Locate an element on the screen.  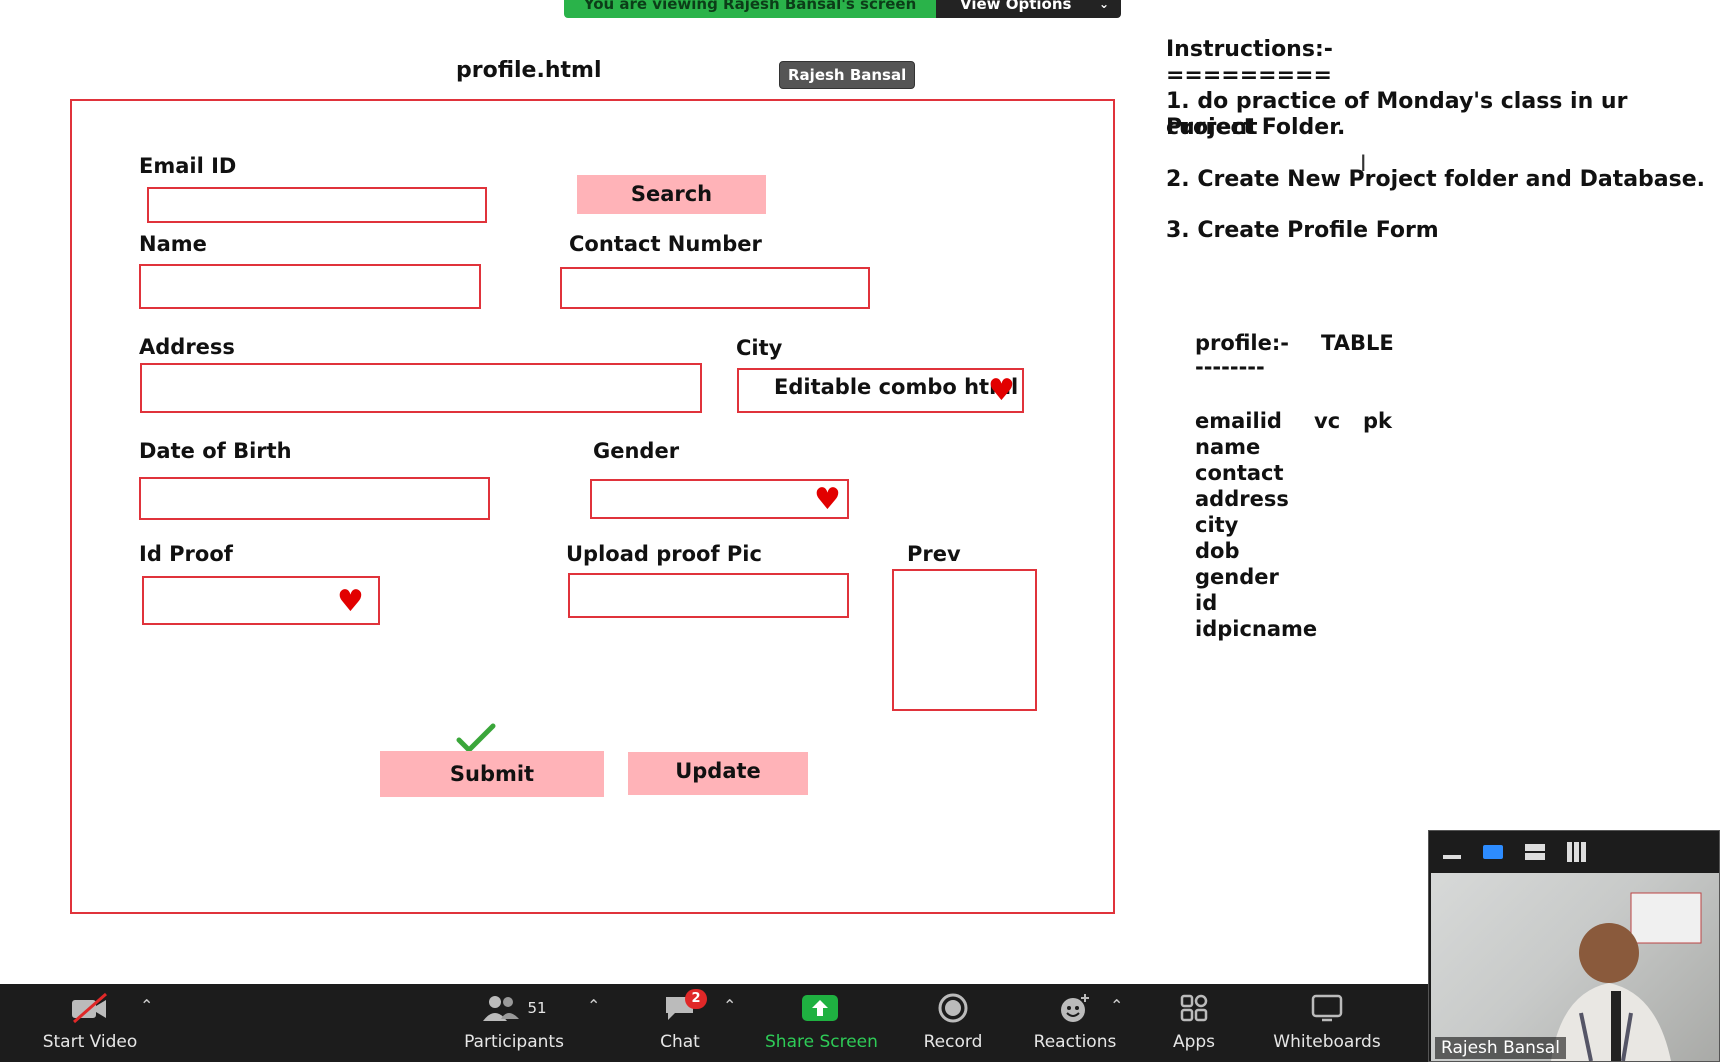
strip-view-icon is located at coordinates (1535, 852).